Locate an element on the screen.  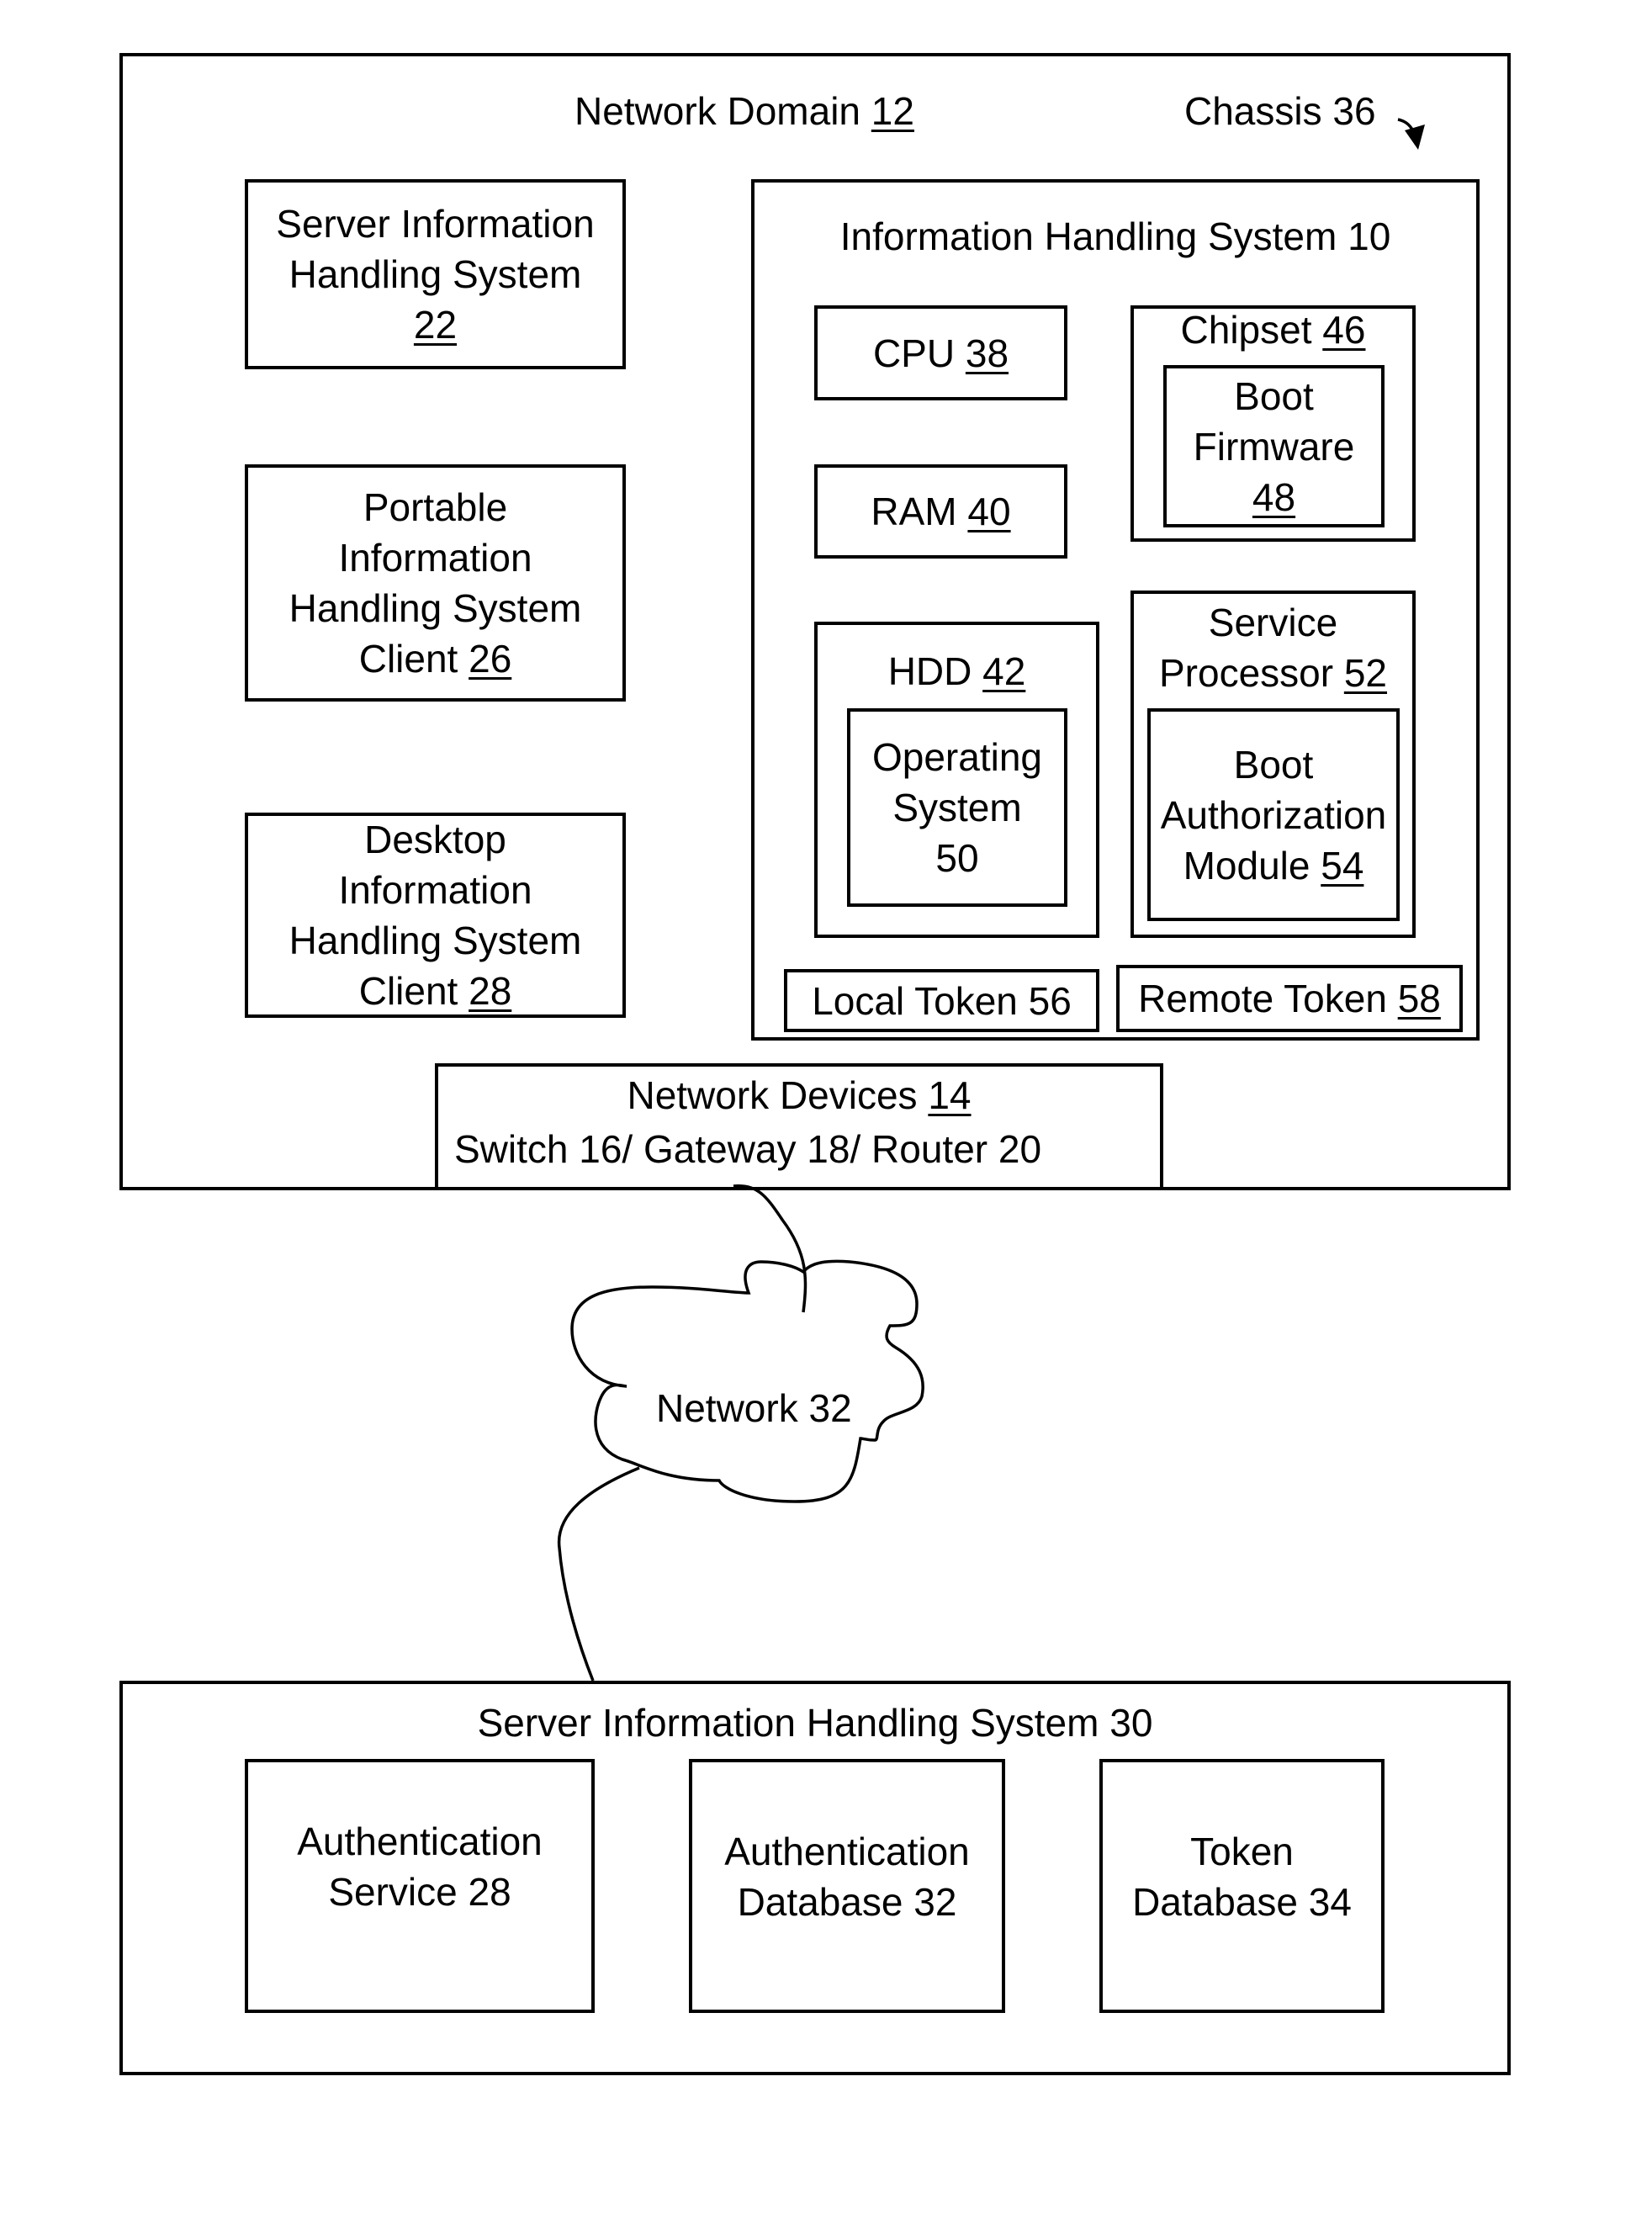
authentication-database-32-box: Authentication Database 32 is located at coordinates (847, 1886).